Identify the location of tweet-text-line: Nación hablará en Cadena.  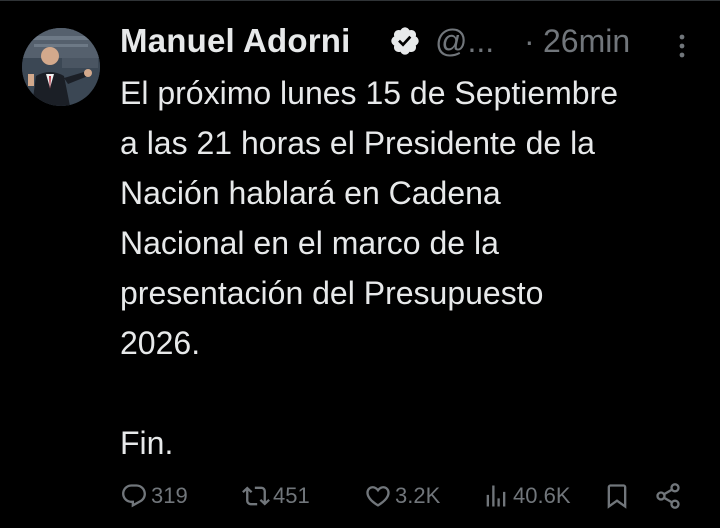
(310, 193).